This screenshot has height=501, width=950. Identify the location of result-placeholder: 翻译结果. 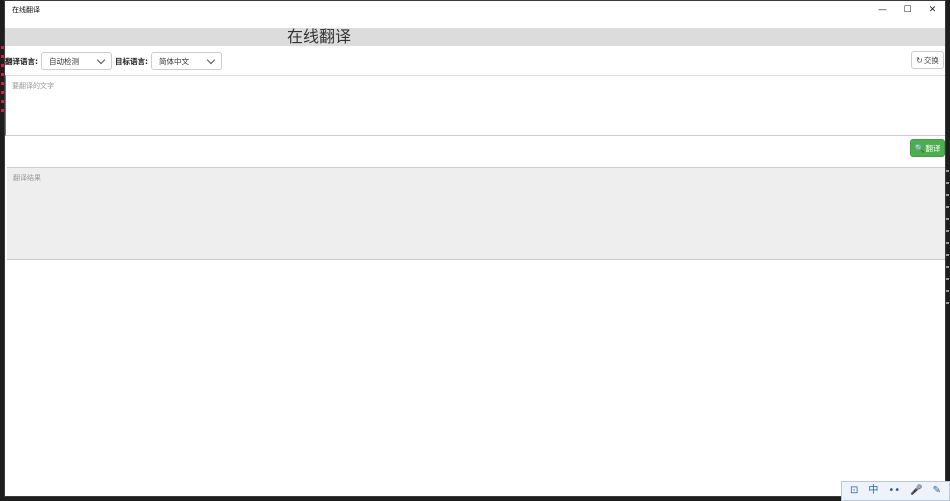
(27, 178).